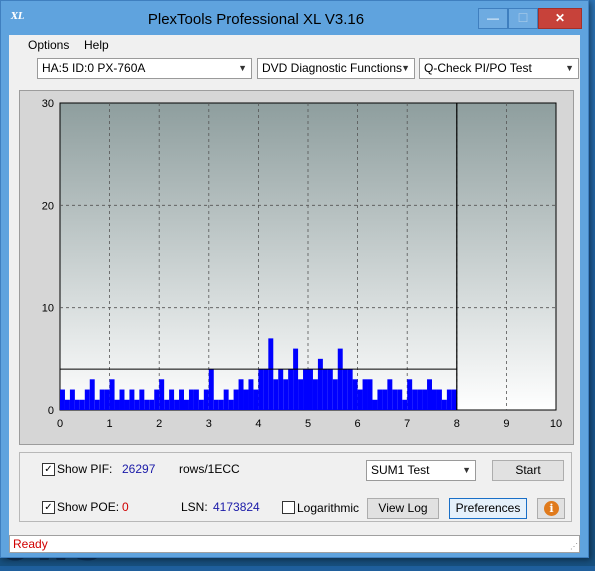  What do you see at coordinates (551, 508) in the screenshot?
I see `info-button: i` at bounding box center [551, 508].